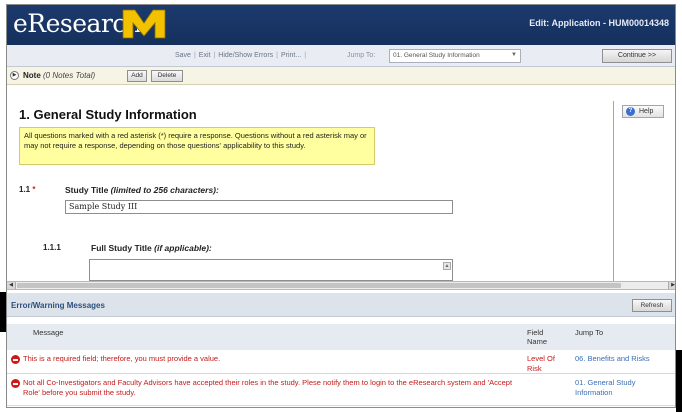 The image size is (682, 412). What do you see at coordinates (436, 55) in the screenshot?
I see `jump-to-selected-value: 01. General Study Information` at bounding box center [436, 55].